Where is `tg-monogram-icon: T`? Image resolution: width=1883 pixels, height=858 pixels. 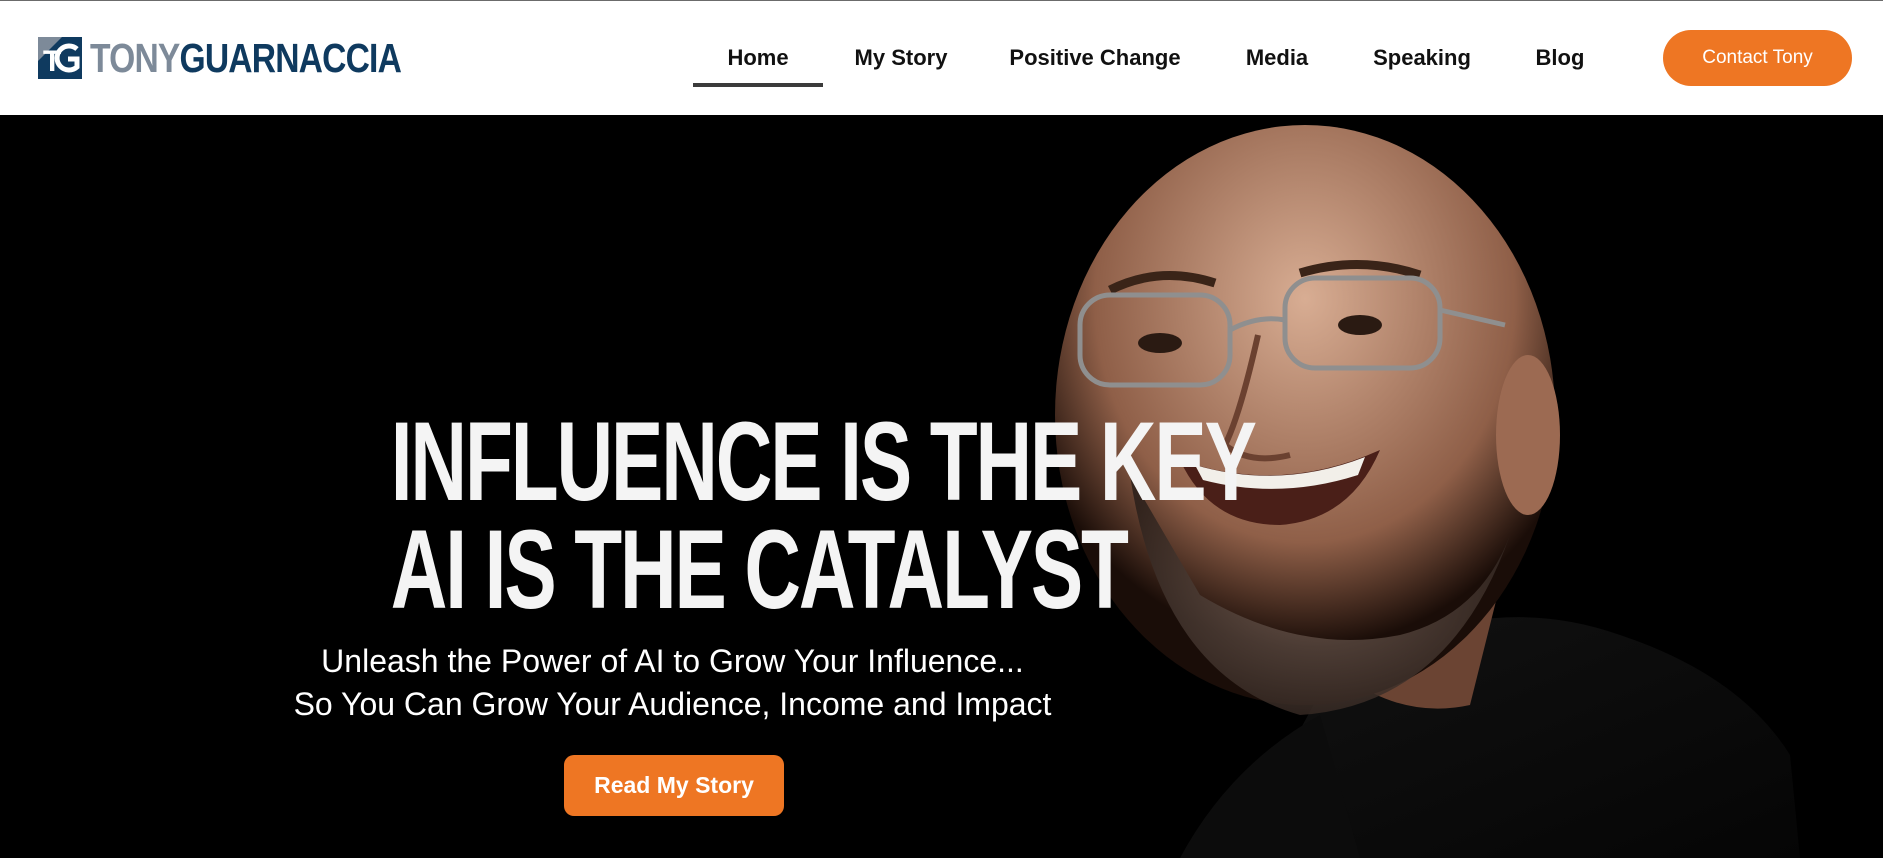 tg-monogram-icon: T is located at coordinates (60, 58).